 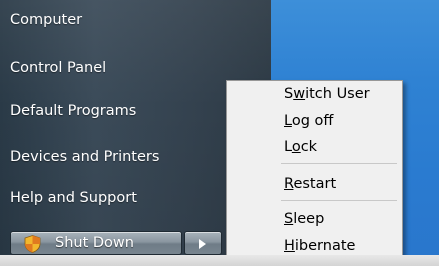 I want to click on menu-item-devices-and-printers: Devices and Printers, so click(x=120, y=157).